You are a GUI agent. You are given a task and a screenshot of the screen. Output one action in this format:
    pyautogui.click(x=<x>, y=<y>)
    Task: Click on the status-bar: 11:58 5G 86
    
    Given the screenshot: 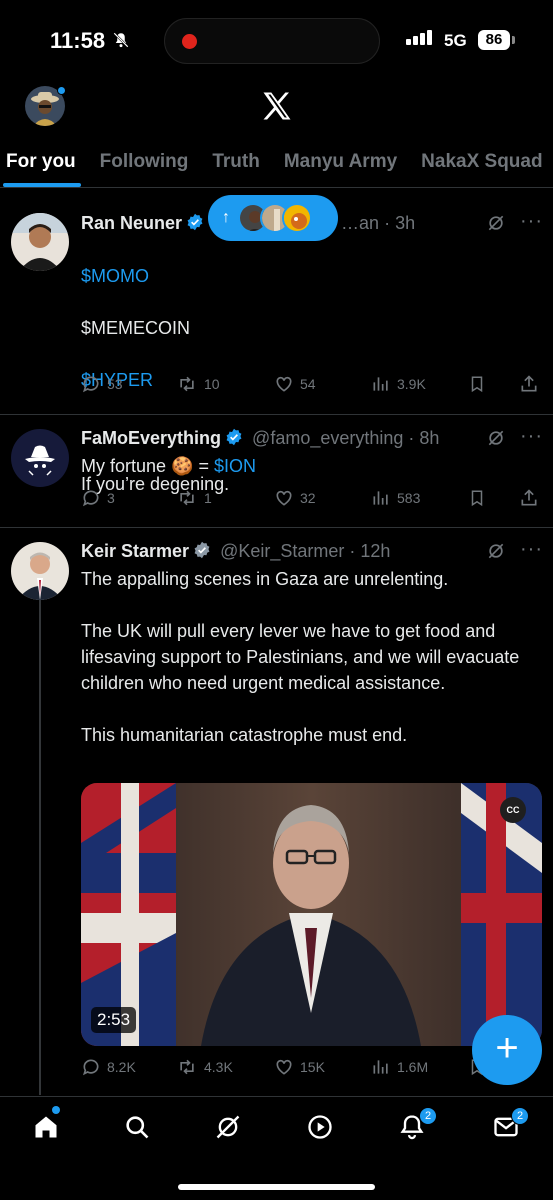 What is the action you would take?
    pyautogui.click(x=276, y=43)
    